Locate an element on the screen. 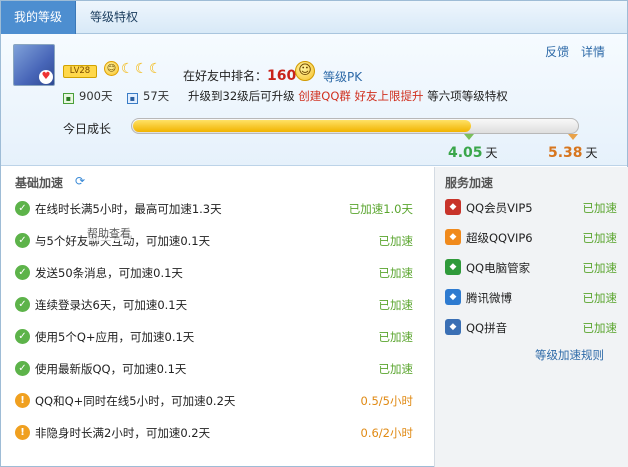  level-badge: LV28 is located at coordinates (80, 71).